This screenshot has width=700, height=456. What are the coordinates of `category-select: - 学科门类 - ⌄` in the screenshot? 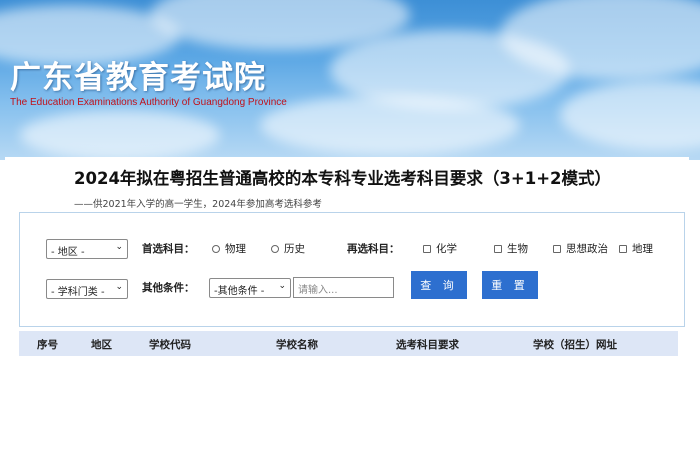 It's located at (87, 289).